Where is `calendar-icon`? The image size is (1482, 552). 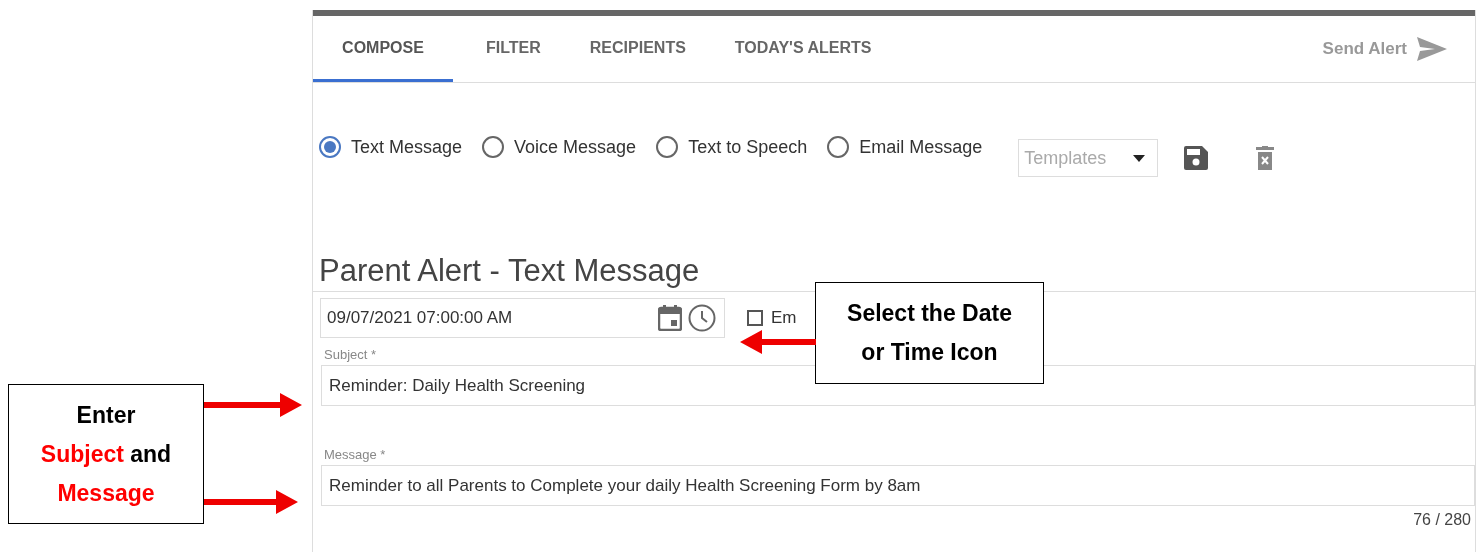
calendar-icon is located at coordinates (670, 318).